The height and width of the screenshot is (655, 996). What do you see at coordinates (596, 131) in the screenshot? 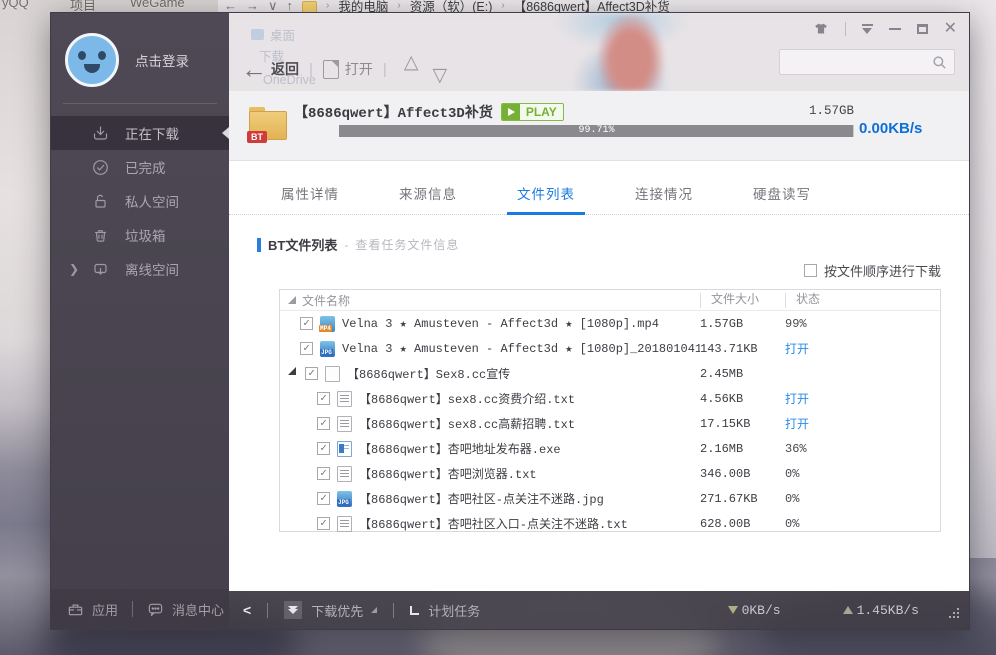
I see `progress-bar: 99.71%` at bounding box center [596, 131].